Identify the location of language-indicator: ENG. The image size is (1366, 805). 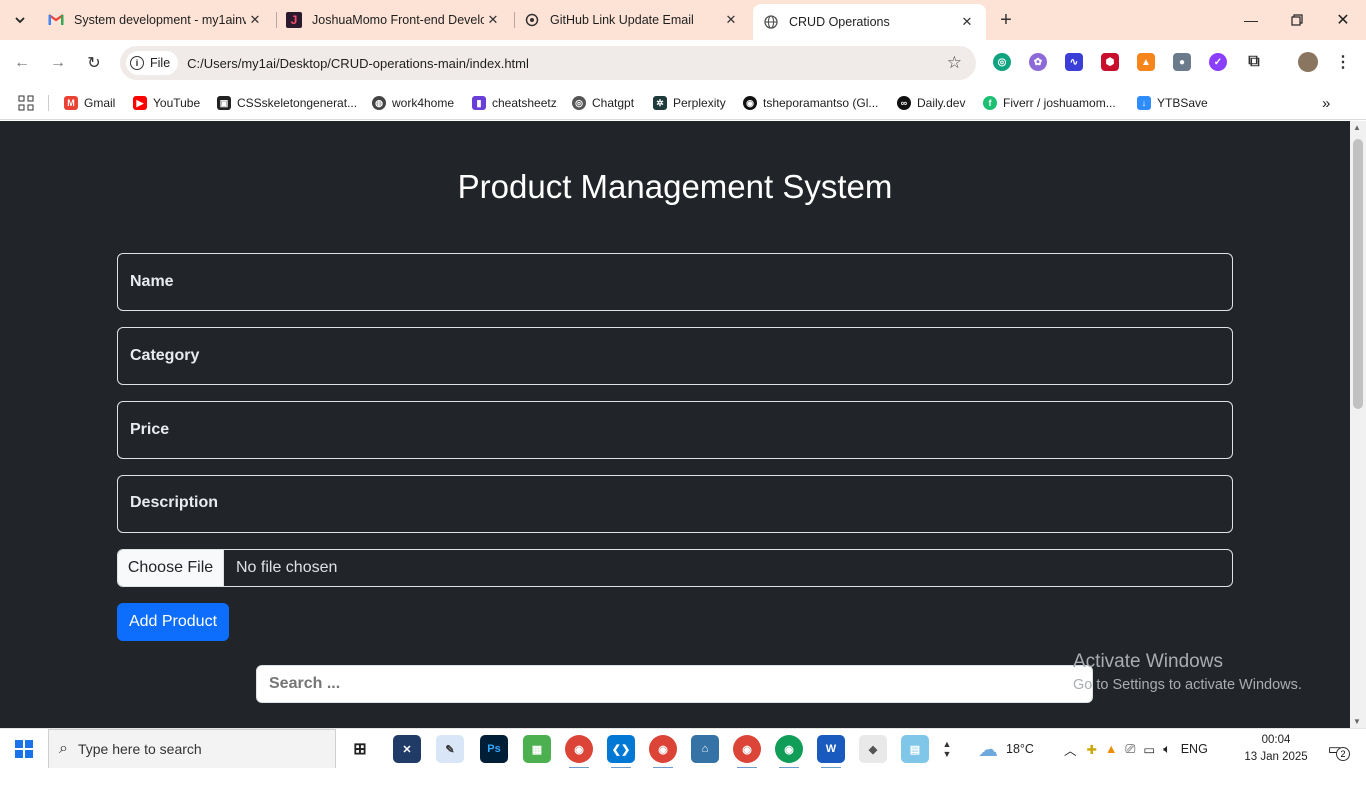
(1194, 749).